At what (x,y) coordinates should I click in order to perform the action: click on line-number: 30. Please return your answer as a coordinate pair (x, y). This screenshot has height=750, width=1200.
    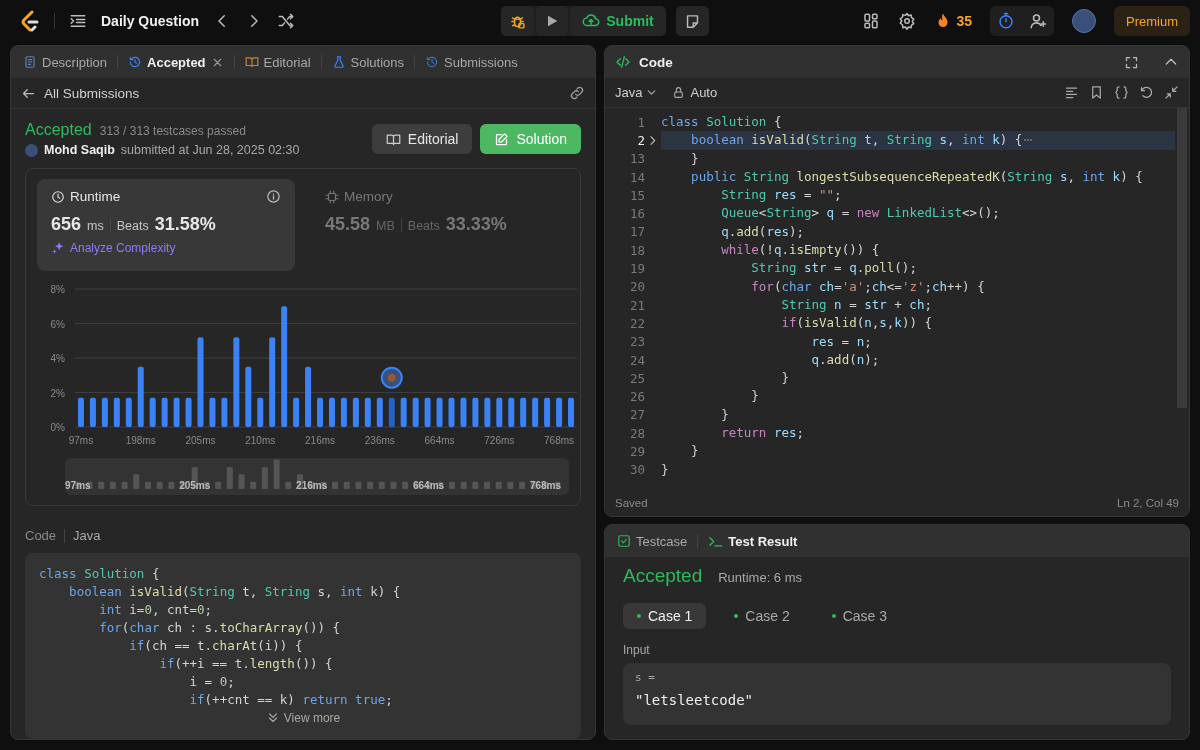
    Looking at the image, I should click on (636, 470).